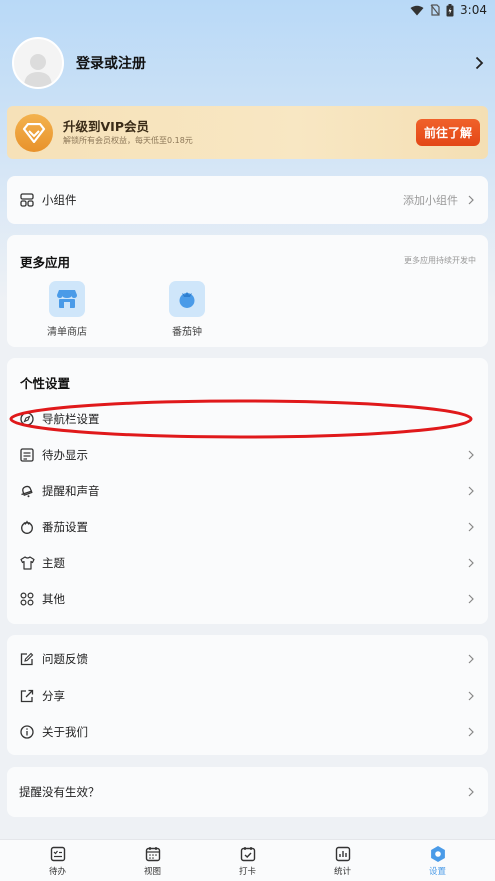  I want to click on reminder-sound-label: 提醒和声音, so click(71, 491).